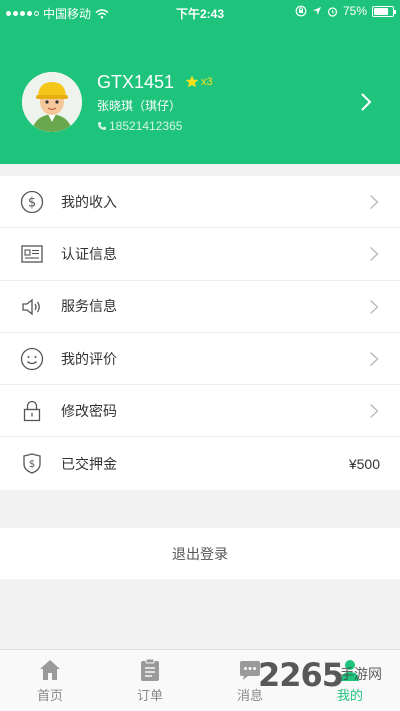 The image size is (400, 711). I want to click on deposit-shield-icon: $, so click(32, 464).